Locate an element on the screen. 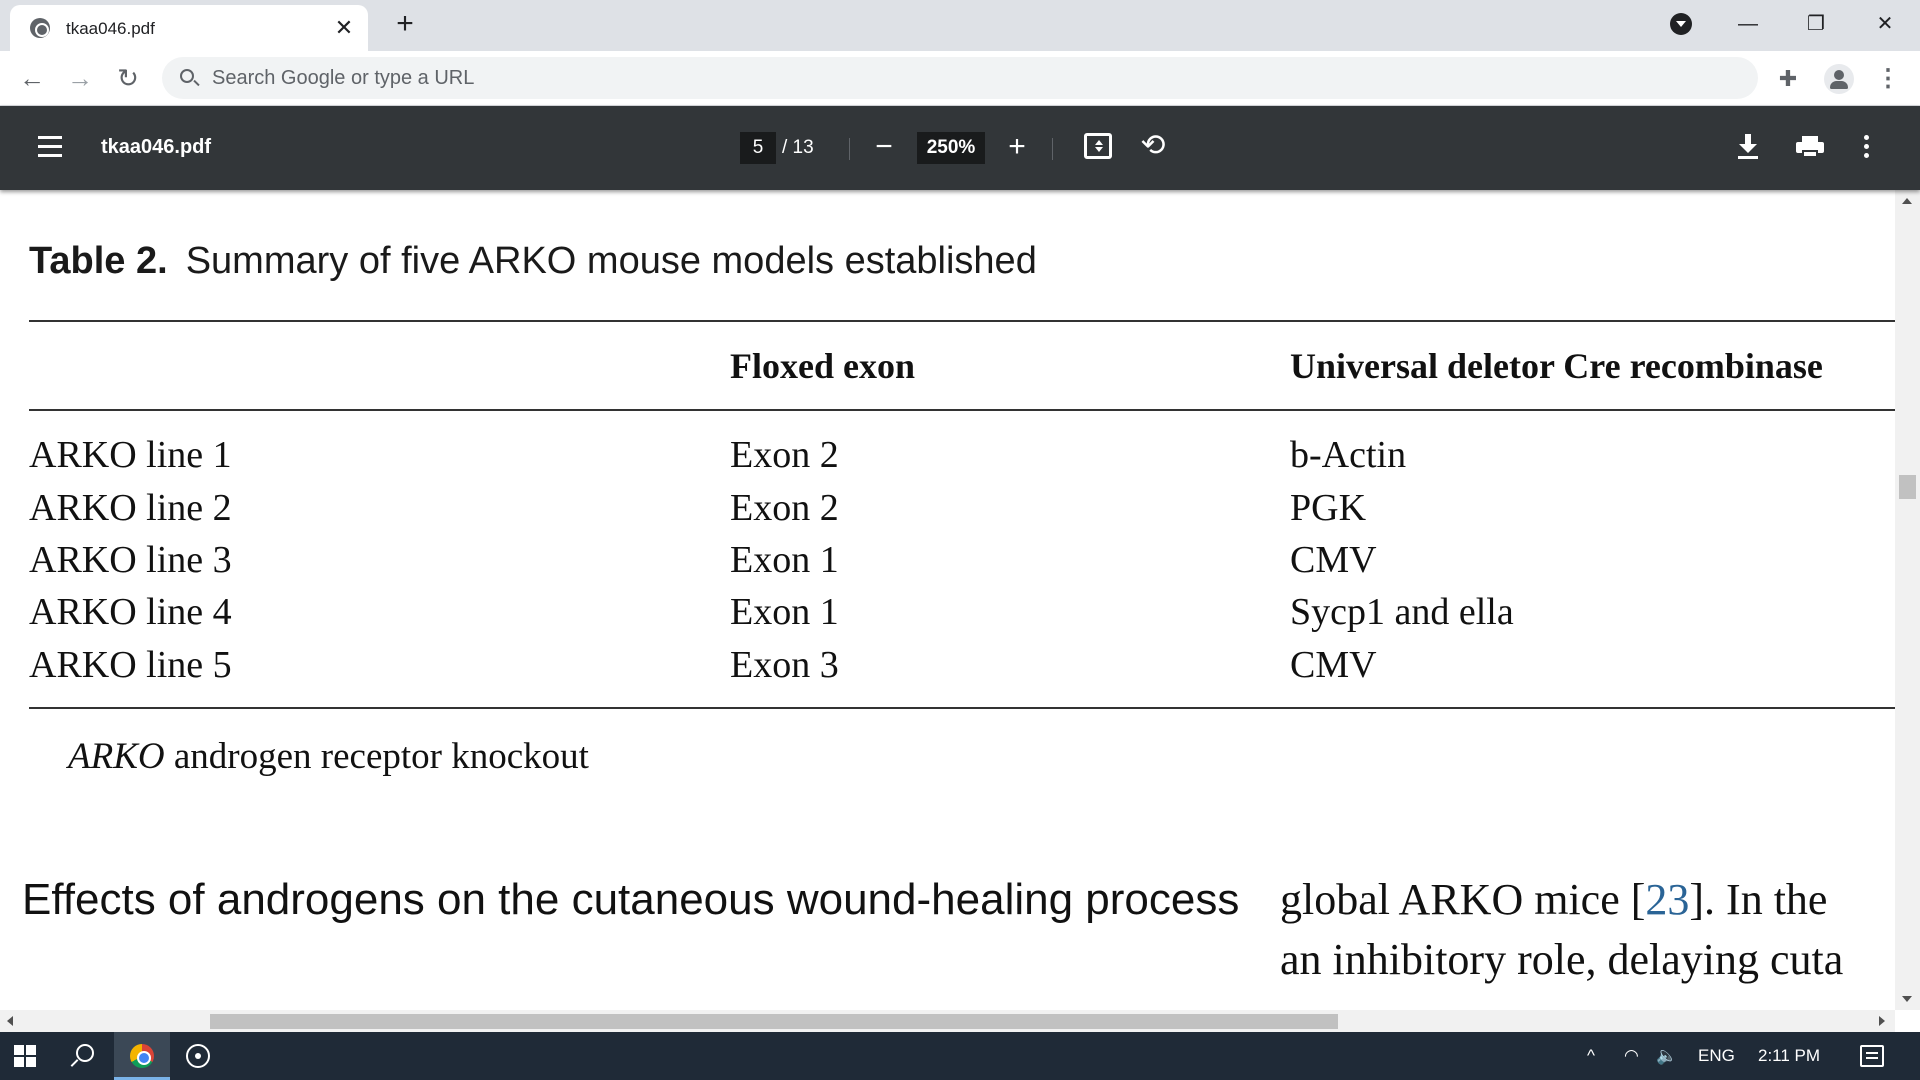 The width and height of the screenshot is (1920, 1080). table-cell: b-Actin is located at coordinates (1348, 455).